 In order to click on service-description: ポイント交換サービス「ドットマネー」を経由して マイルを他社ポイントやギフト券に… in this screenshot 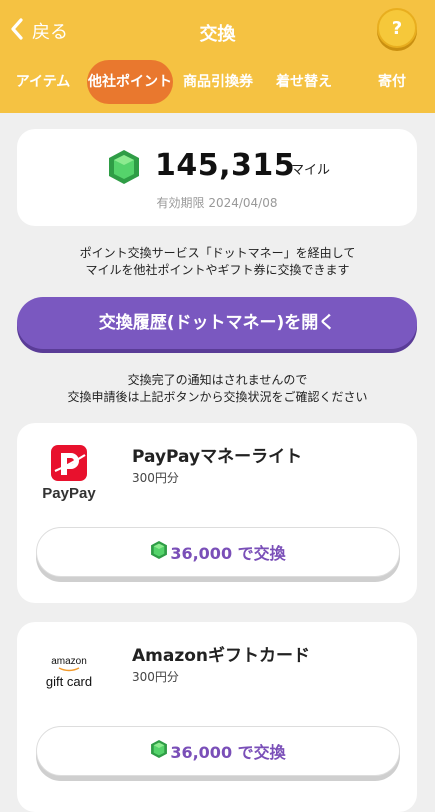, I will do `click(217, 262)`.